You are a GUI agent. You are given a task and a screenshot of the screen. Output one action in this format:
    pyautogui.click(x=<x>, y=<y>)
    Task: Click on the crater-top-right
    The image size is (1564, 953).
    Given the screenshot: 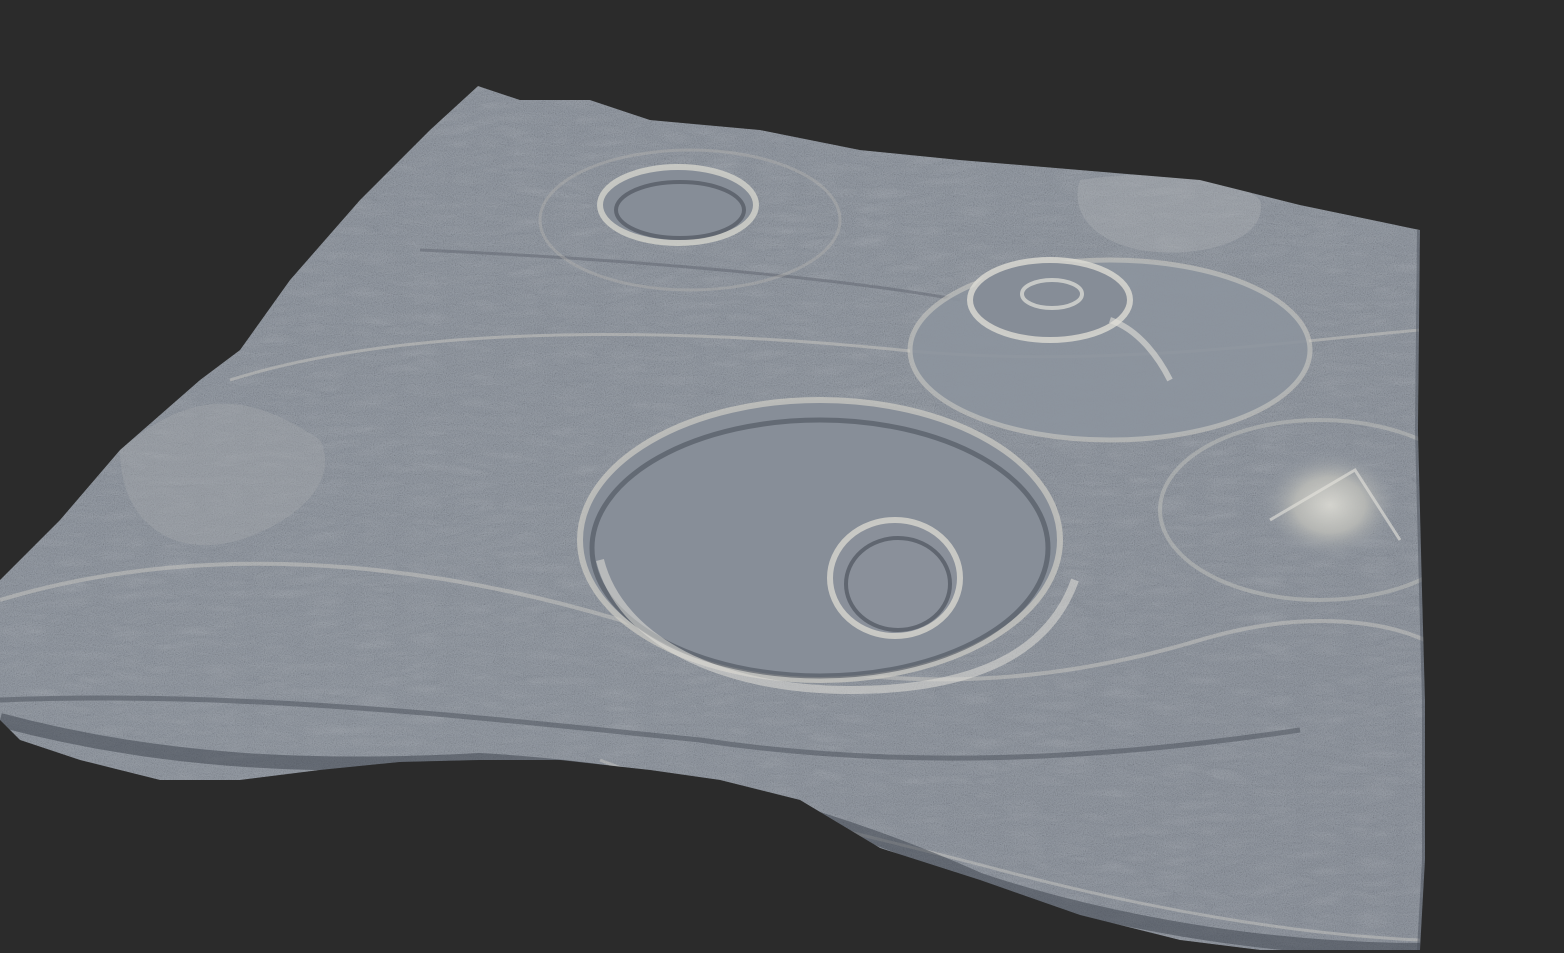 What is the action you would take?
    pyautogui.click(x=1110, y=350)
    